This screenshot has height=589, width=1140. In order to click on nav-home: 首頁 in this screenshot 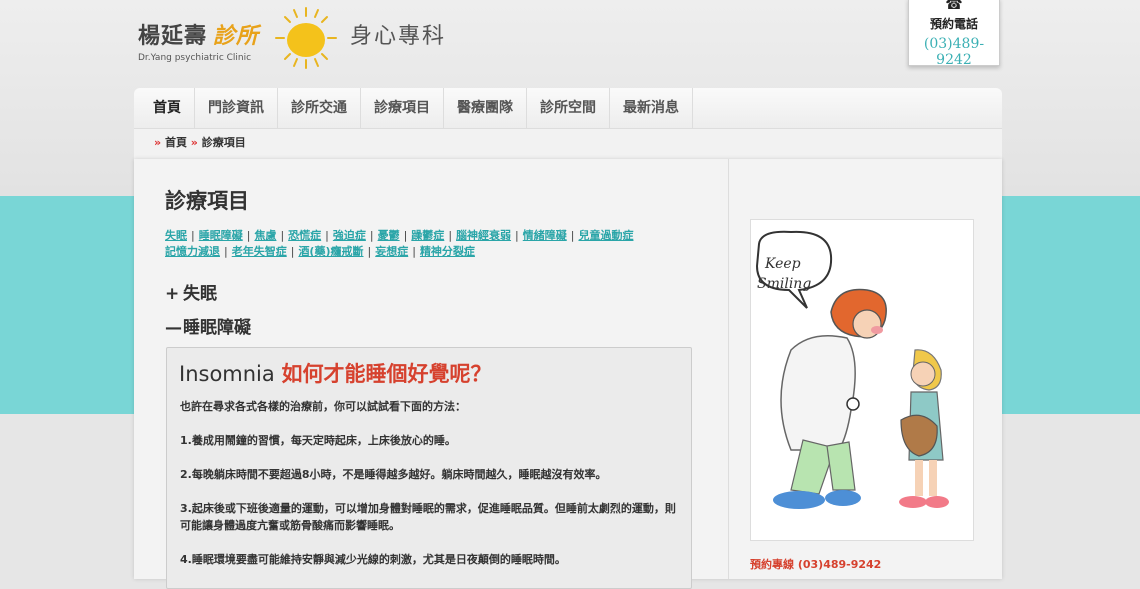, I will do `click(164, 108)`.